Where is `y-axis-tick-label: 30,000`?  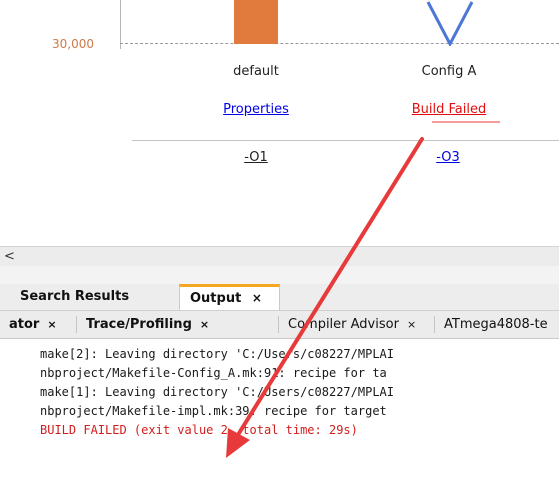 y-axis-tick-label: 30,000 is located at coordinates (73, 44).